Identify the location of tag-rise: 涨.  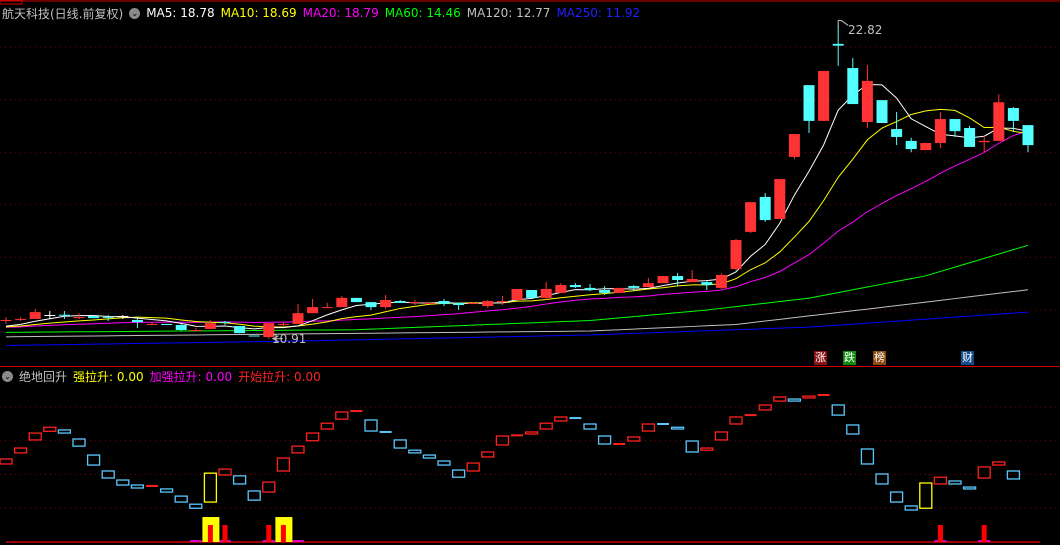
(820, 358).